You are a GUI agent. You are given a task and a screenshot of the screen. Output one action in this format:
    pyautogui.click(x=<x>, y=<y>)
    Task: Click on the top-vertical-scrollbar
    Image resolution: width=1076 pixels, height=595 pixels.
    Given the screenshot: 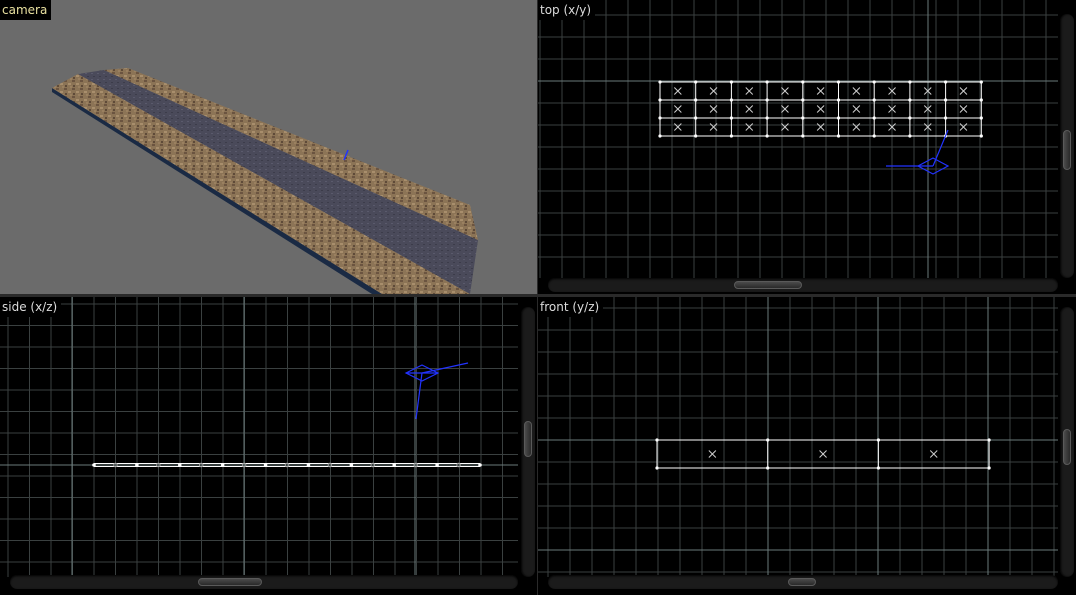 What is the action you would take?
    pyautogui.click(x=1067, y=146)
    